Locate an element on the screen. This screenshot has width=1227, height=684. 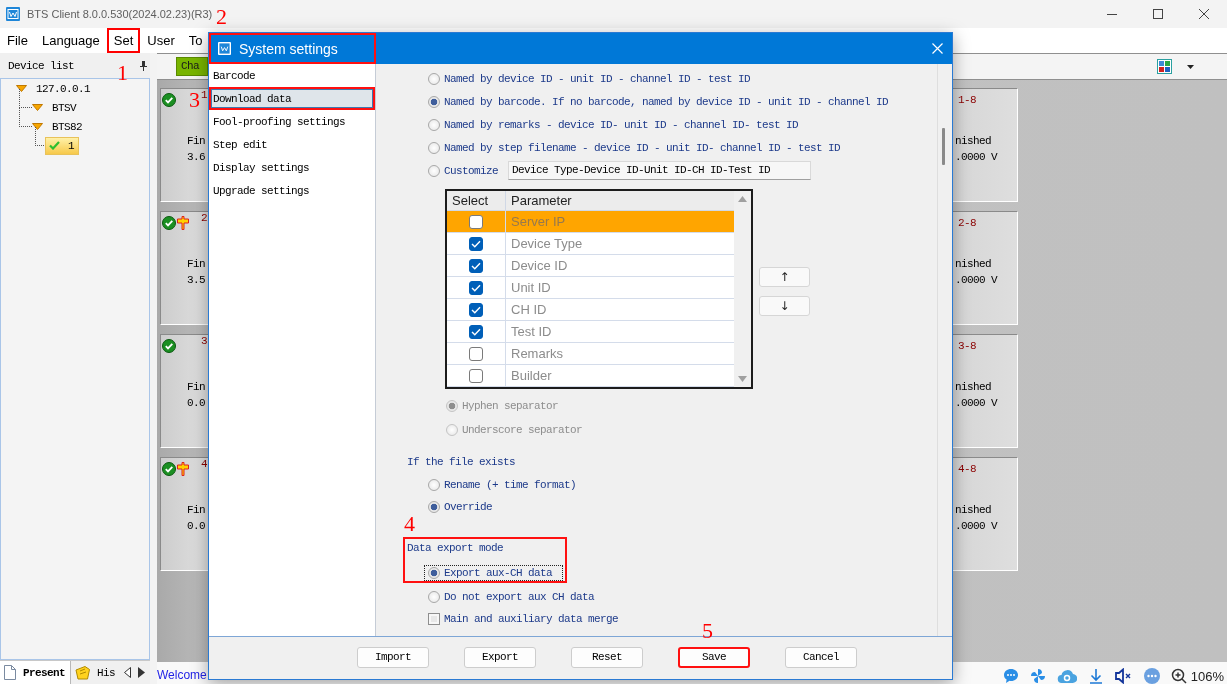
tree-item: BTSV is located at coordinates (64, 107).